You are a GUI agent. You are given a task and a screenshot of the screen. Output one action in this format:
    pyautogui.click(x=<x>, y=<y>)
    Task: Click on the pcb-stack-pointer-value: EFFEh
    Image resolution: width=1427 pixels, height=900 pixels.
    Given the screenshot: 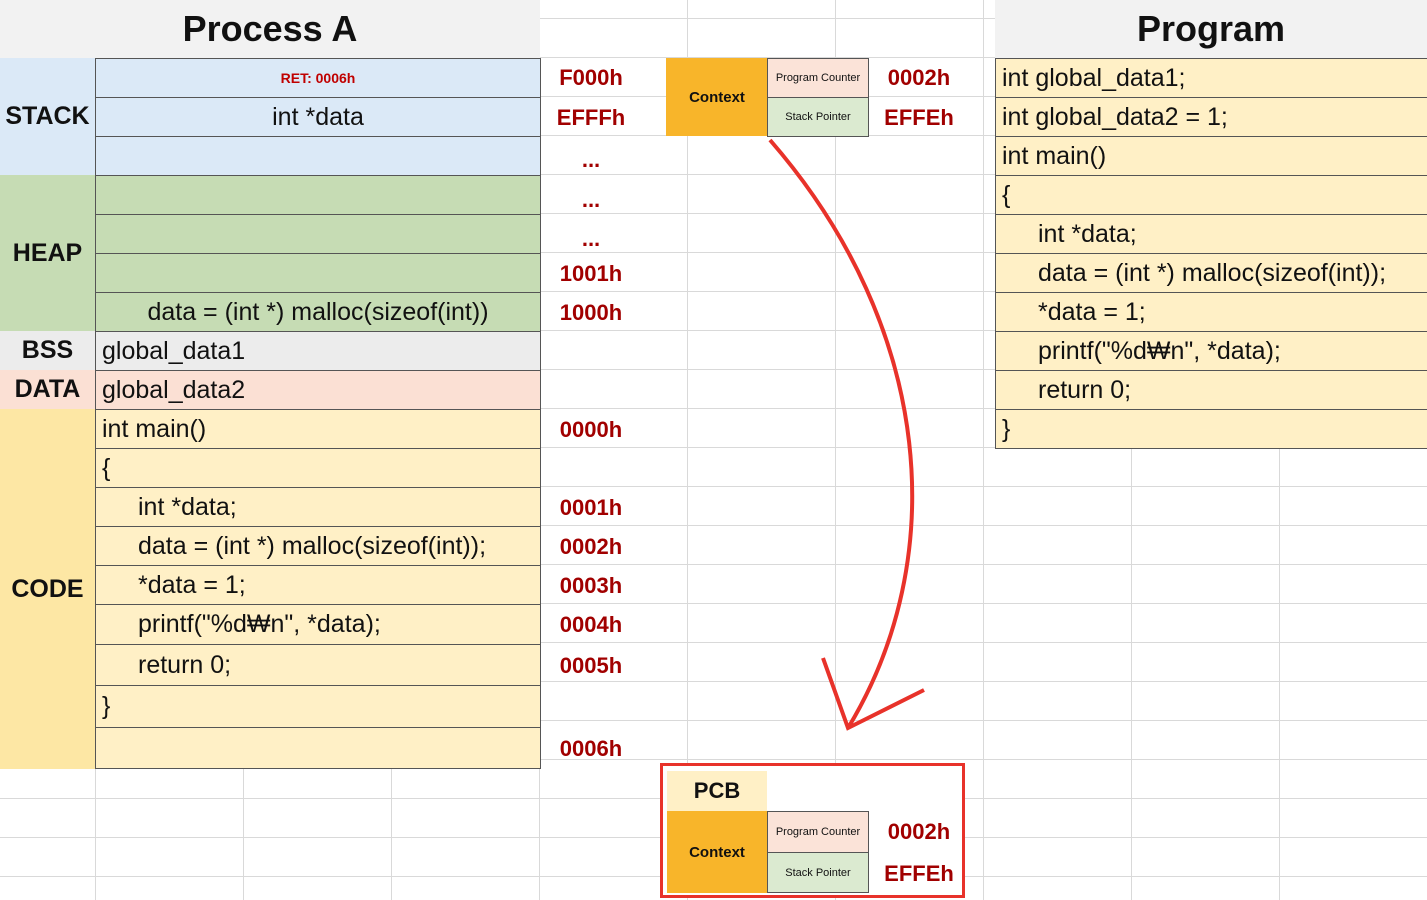 What is the action you would take?
    pyautogui.click(x=919, y=873)
    